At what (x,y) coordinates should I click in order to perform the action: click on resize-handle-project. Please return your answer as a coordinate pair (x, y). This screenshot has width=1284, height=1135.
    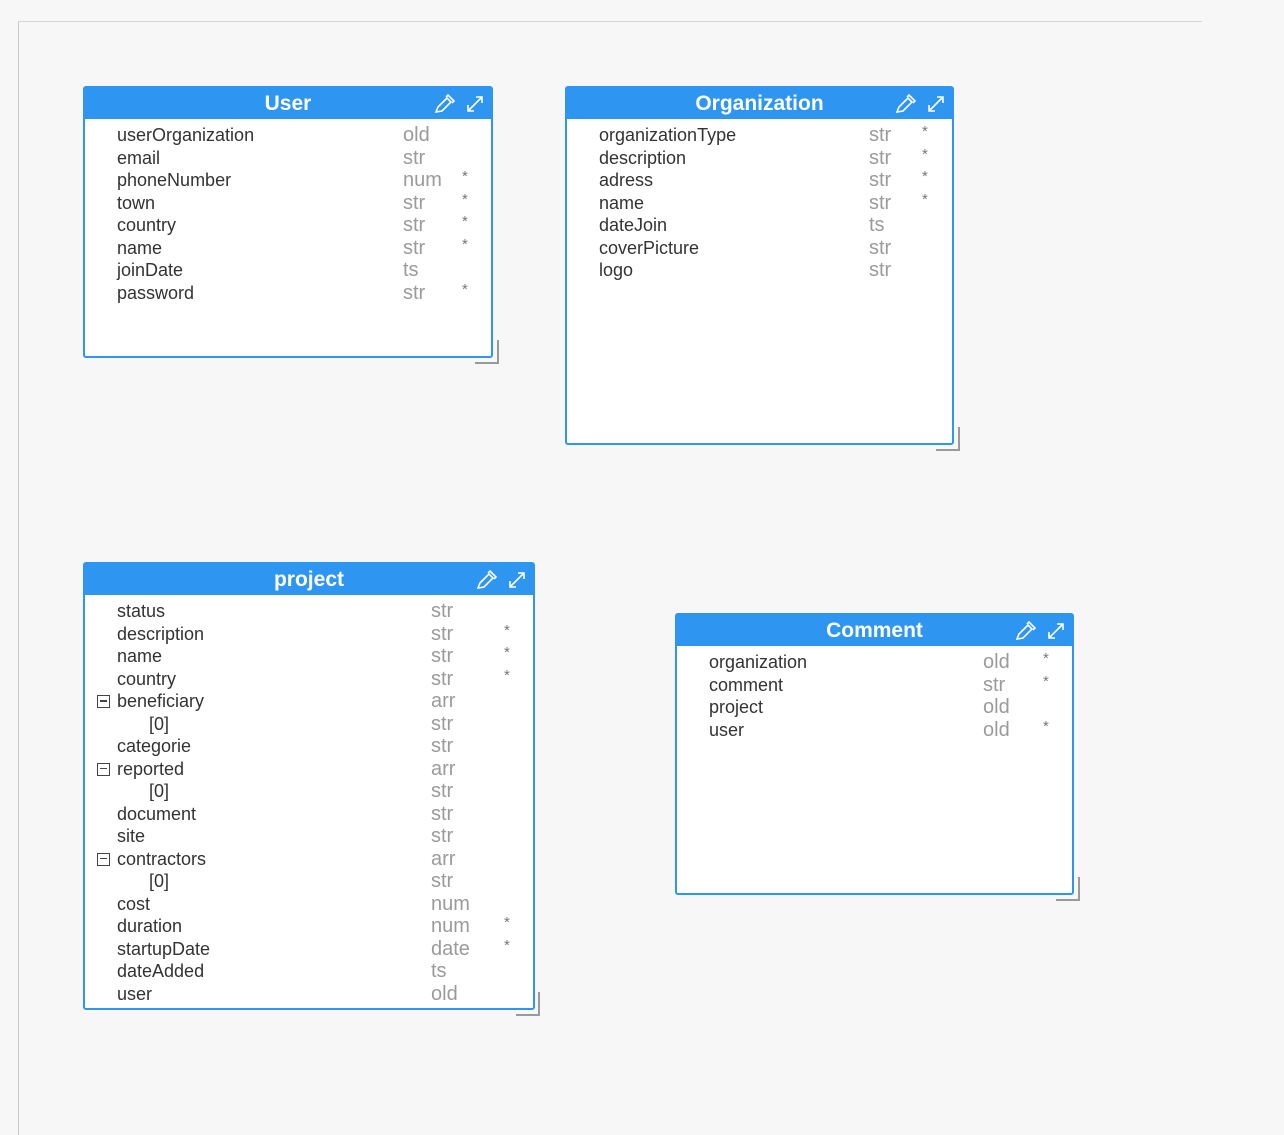
    Looking at the image, I should click on (528, 1004).